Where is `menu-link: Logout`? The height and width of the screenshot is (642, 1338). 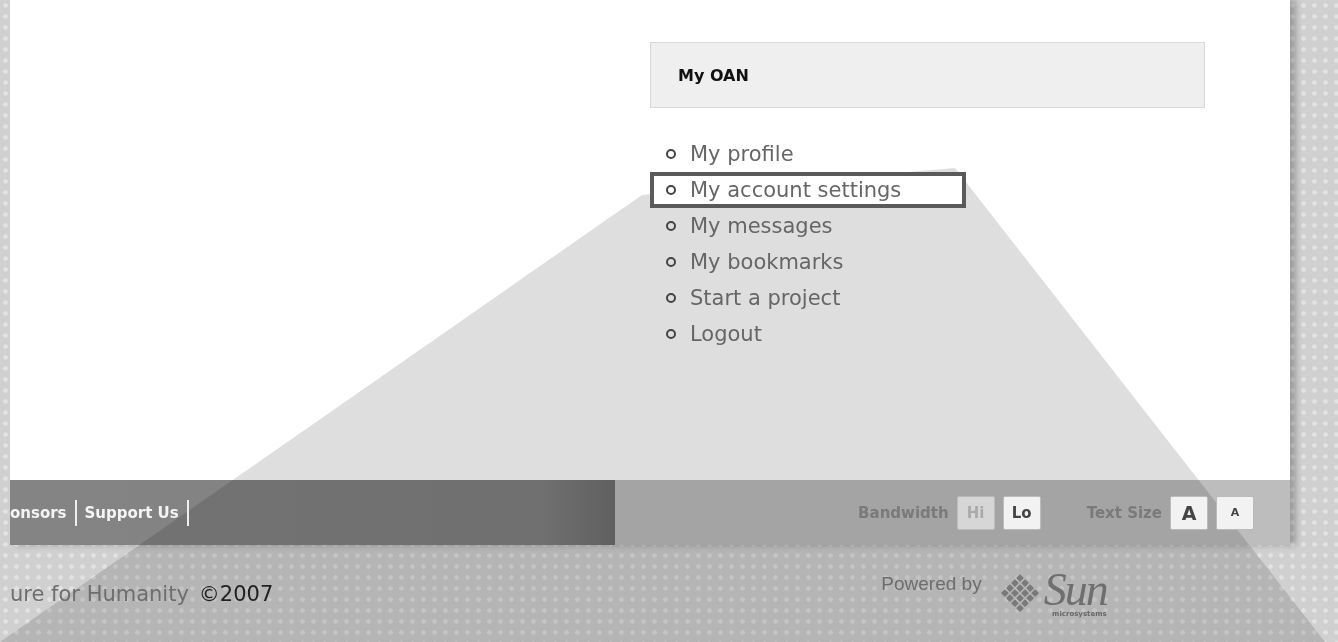
menu-link: Logout is located at coordinates (726, 334).